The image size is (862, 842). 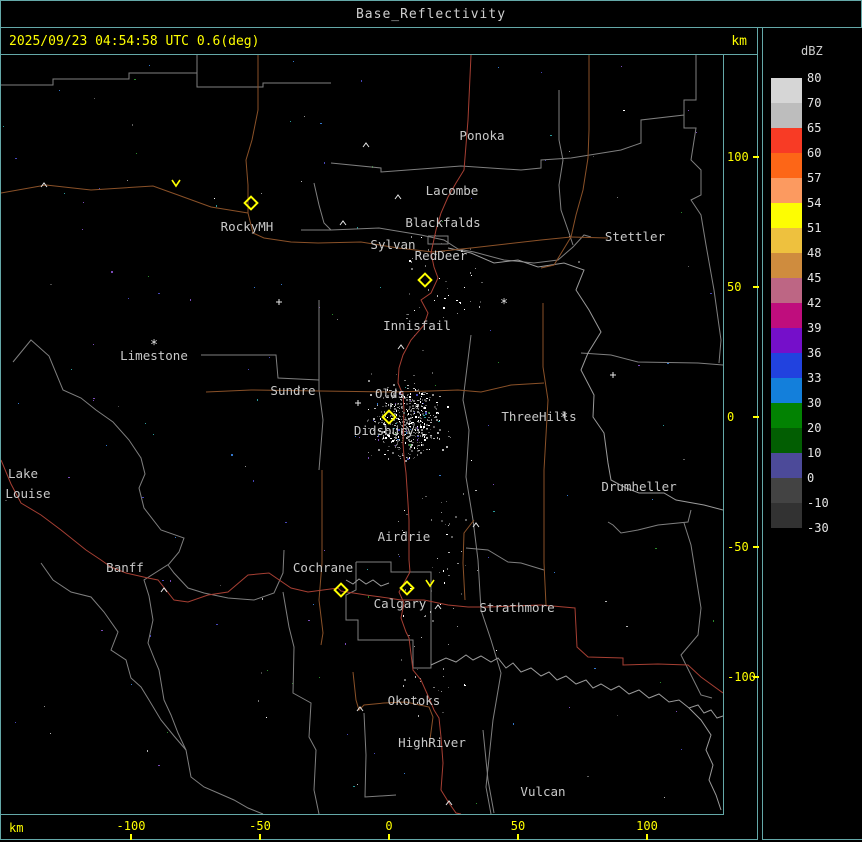 What do you see at coordinates (814, 403) in the screenshot?
I see `colorbar-stop-label: 30` at bounding box center [814, 403].